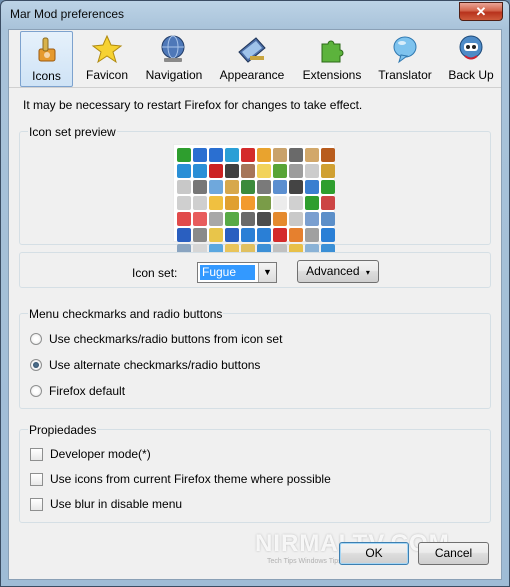  Describe the element at coordinates (471, 75) in the screenshot. I see `tab-backup-label: Back Up` at that location.